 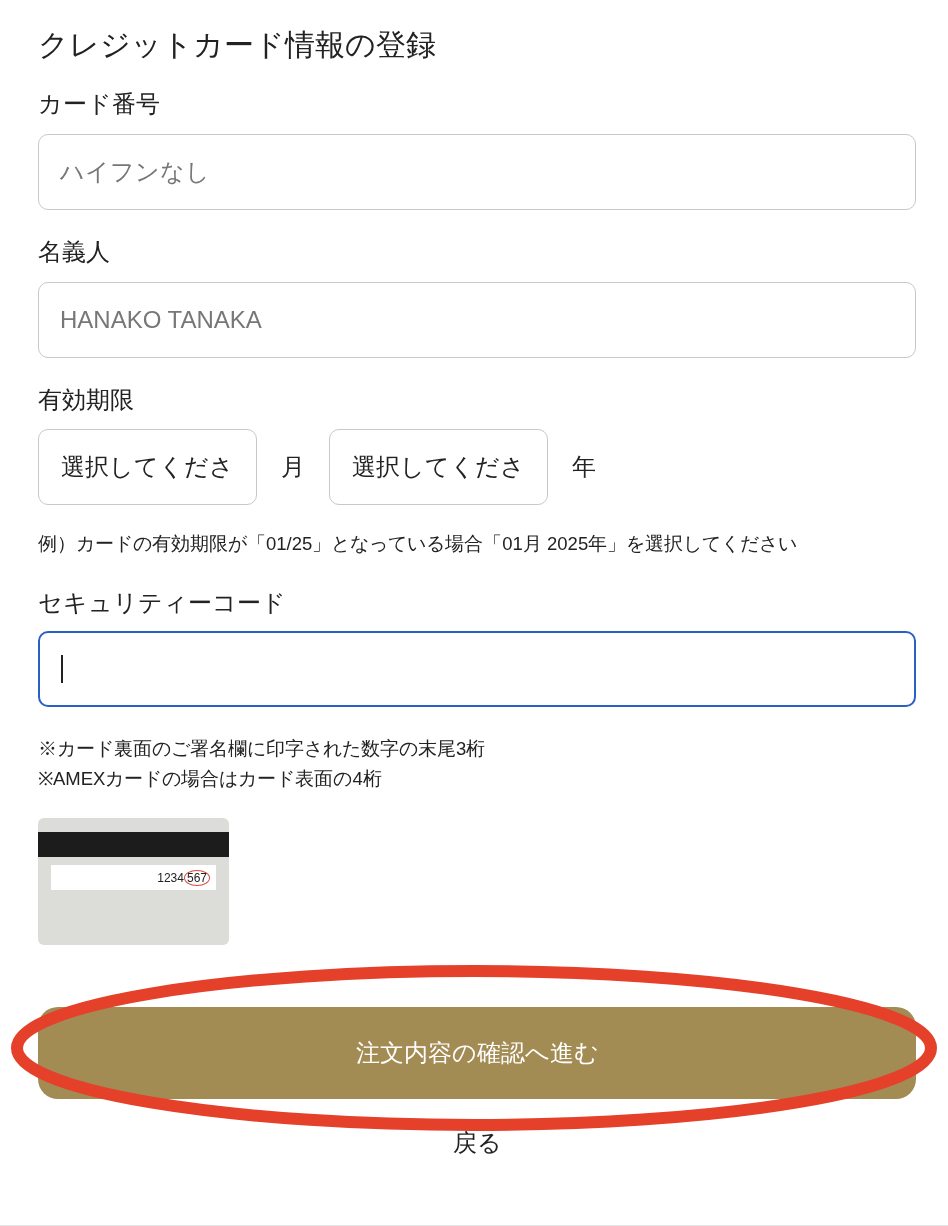 I want to click on security-note: ※AMEXカードの場合はカード表面の4桁, so click(x=210, y=779).